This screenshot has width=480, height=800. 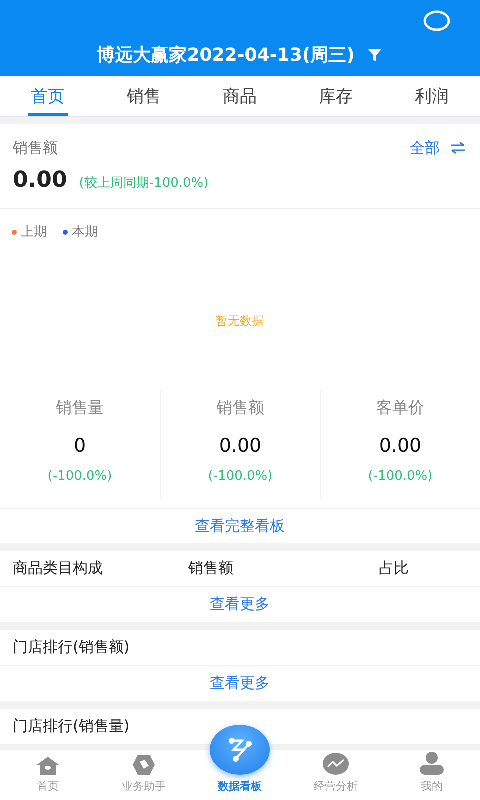 What do you see at coordinates (35, 148) in the screenshot?
I see `sales-label: 销售额` at bounding box center [35, 148].